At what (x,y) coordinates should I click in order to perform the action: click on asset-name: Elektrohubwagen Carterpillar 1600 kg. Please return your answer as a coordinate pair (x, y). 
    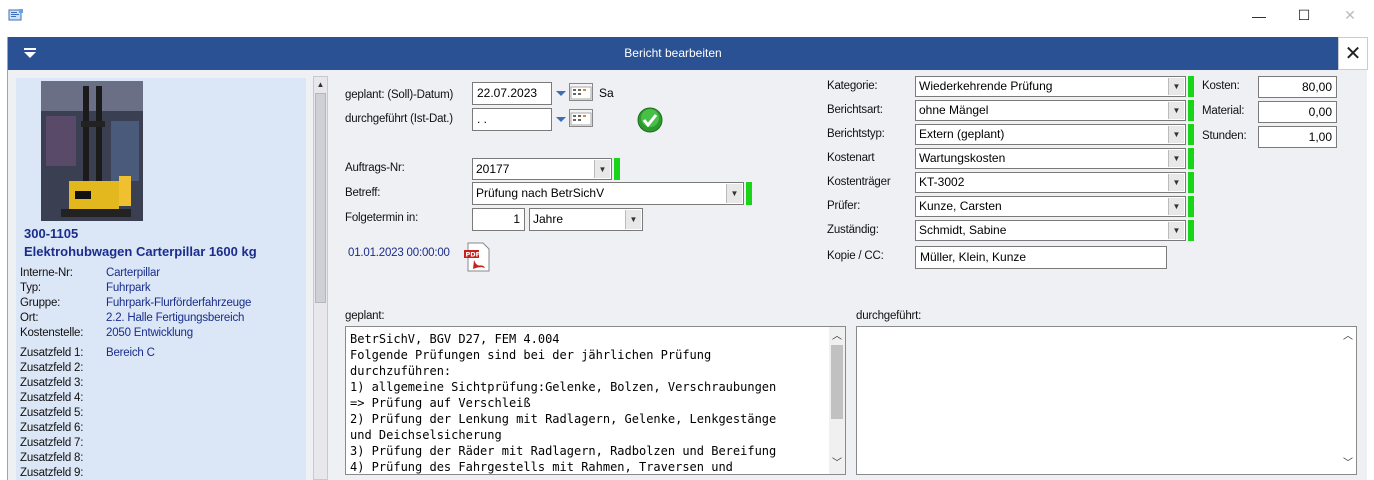
    Looking at the image, I should click on (140, 251).